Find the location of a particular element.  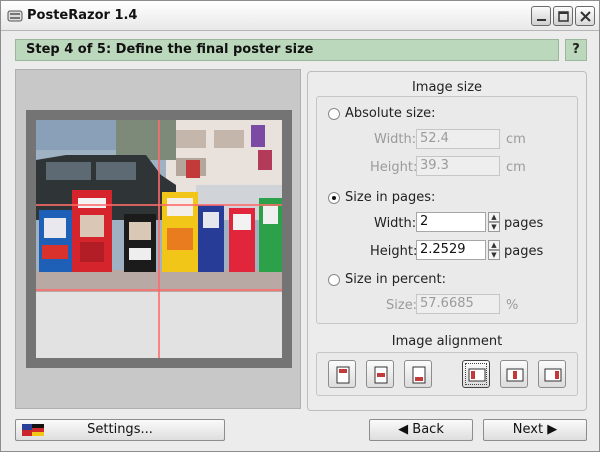

next-arrow-icon: ▶ is located at coordinates (552, 429).